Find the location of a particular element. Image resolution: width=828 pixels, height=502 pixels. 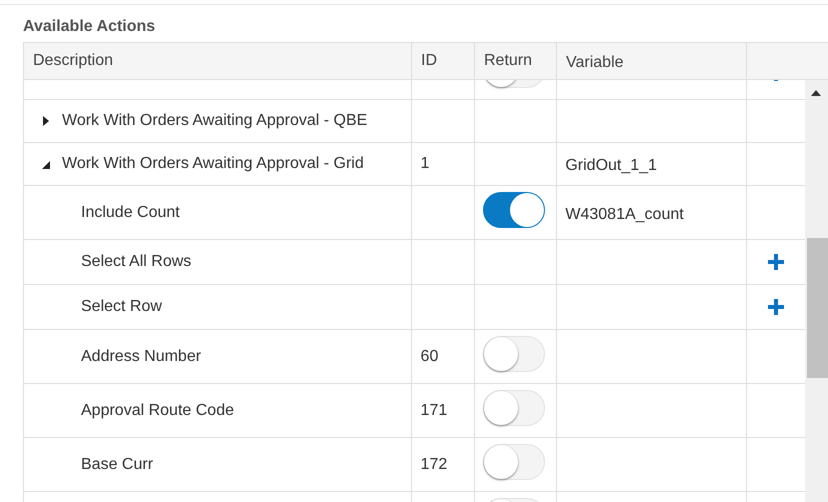

action-name: Approval Route Code is located at coordinates (157, 411).